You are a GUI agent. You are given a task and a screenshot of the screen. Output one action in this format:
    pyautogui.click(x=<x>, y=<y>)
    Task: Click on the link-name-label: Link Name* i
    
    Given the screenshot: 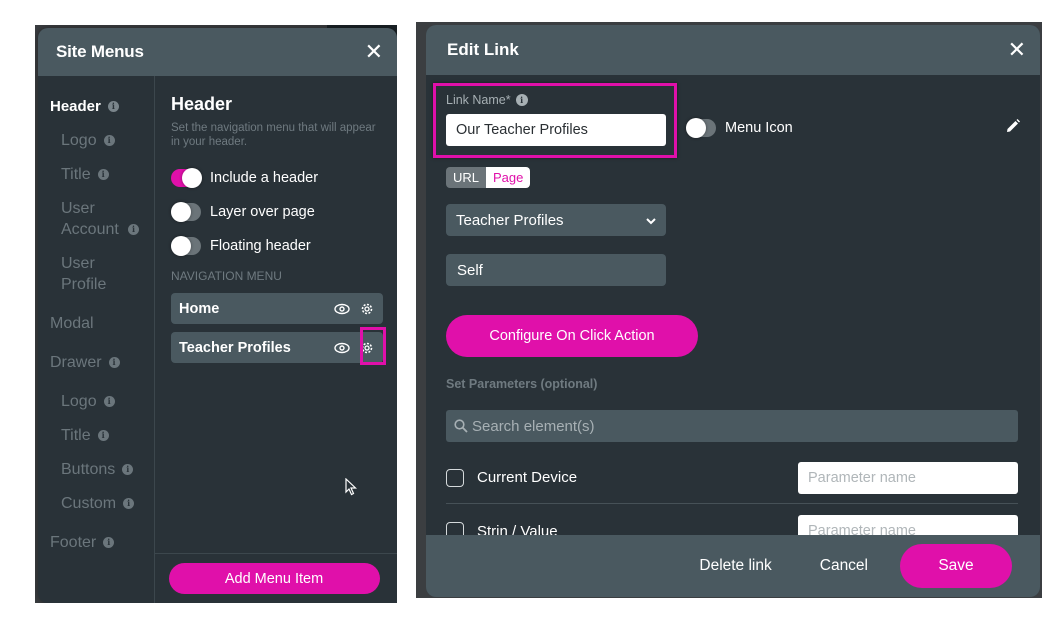 What is the action you would take?
    pyautogui.click(x=487, y=100)
    